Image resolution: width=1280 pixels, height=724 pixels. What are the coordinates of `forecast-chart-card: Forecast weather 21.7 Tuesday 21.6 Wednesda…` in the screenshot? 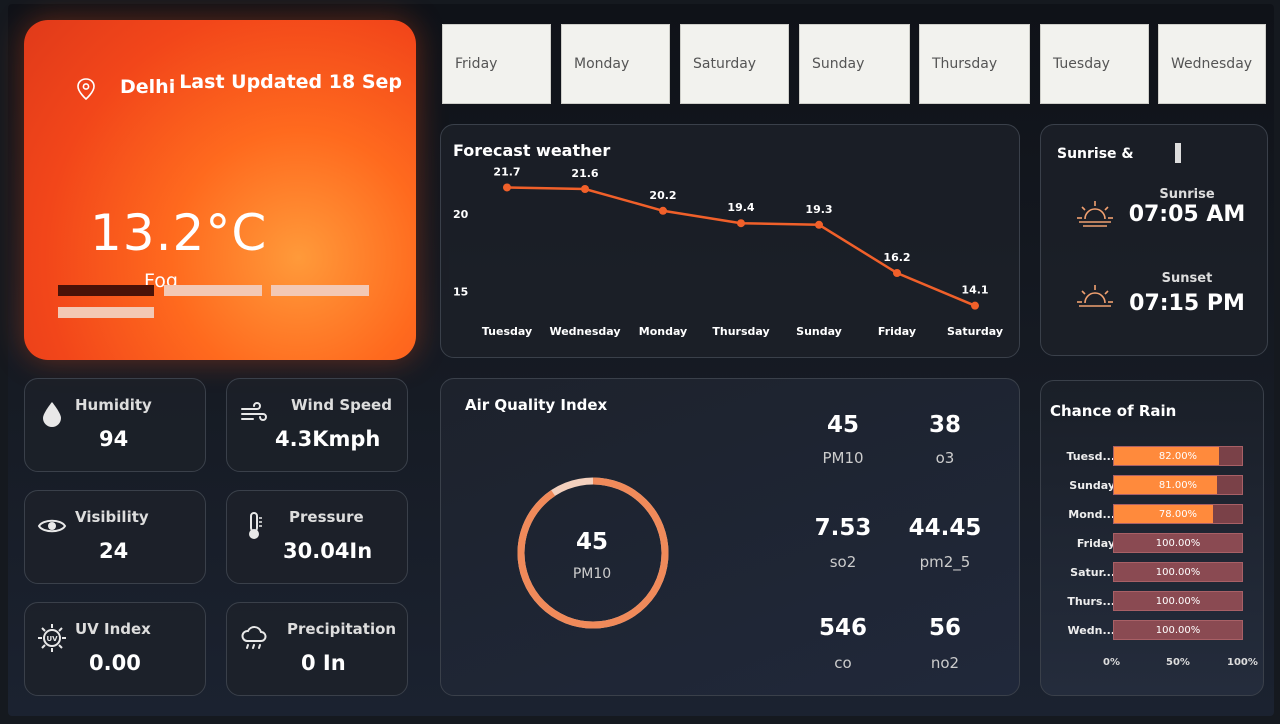 It's located at (730, 241).